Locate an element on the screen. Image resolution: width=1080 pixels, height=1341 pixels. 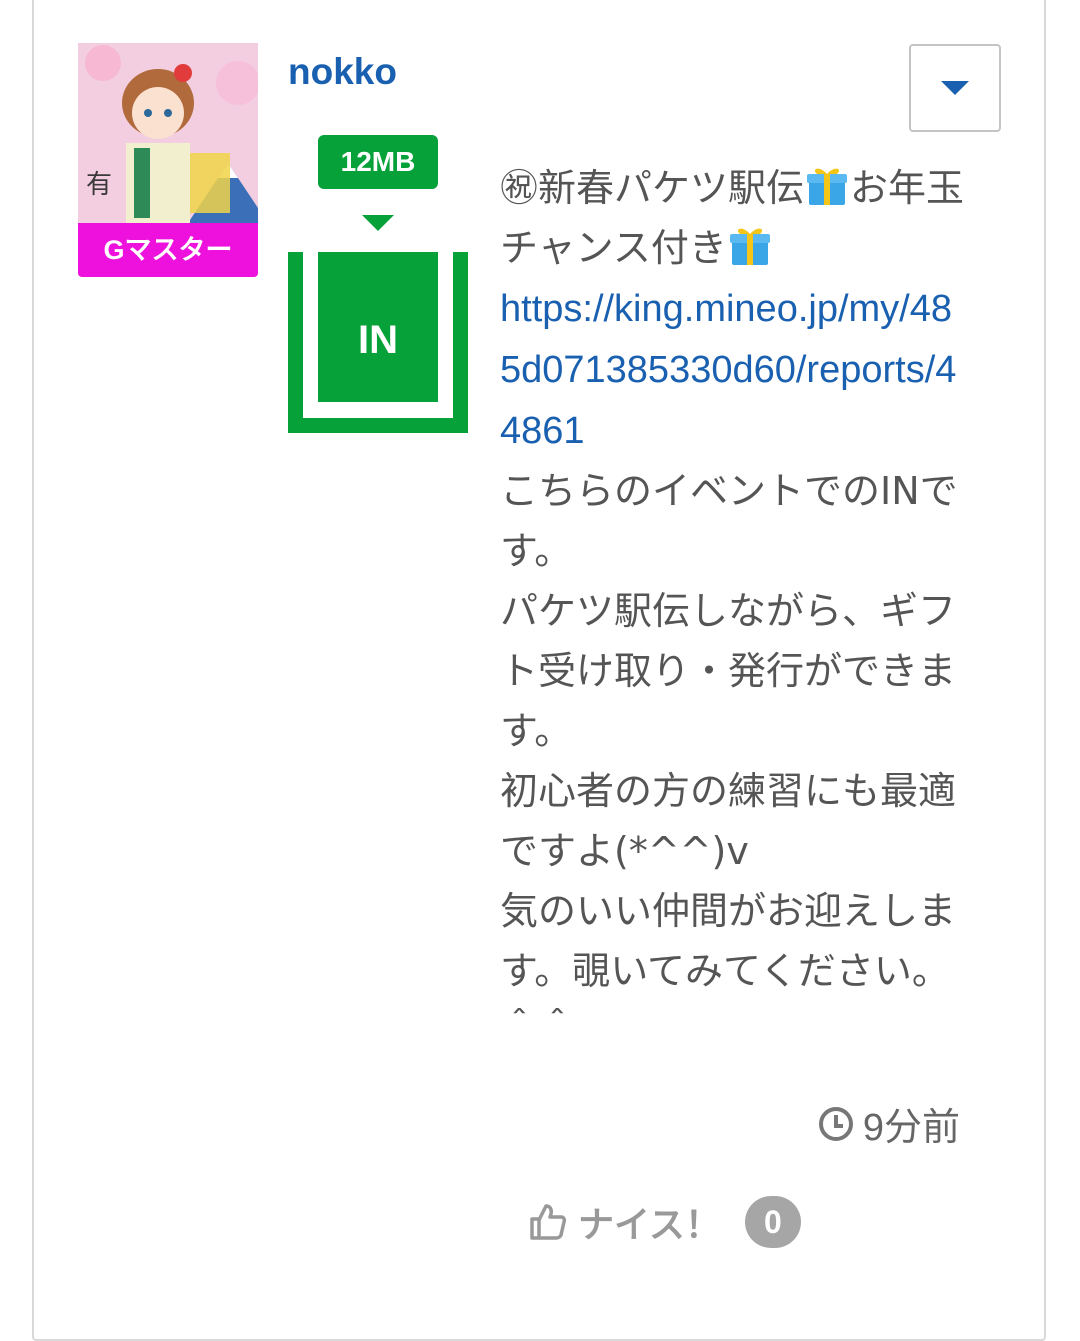
capacity-badge: 12MB is located at coordinates (378, 162).